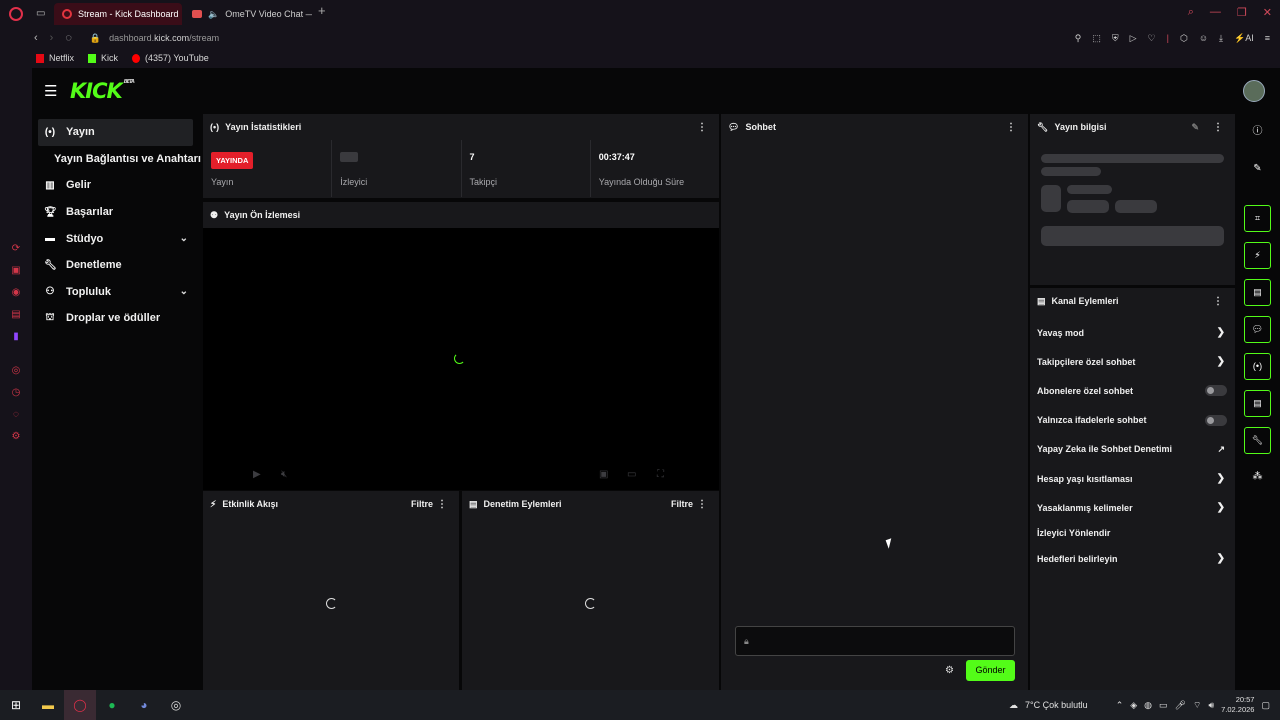 Image resolution: width=1280 pixels, height=720 pixels. What do you see at coordinates (16, 337) in the screenshot?
I see `sidebar-twitch-icon: ▮` at bounding box center [16, 337].